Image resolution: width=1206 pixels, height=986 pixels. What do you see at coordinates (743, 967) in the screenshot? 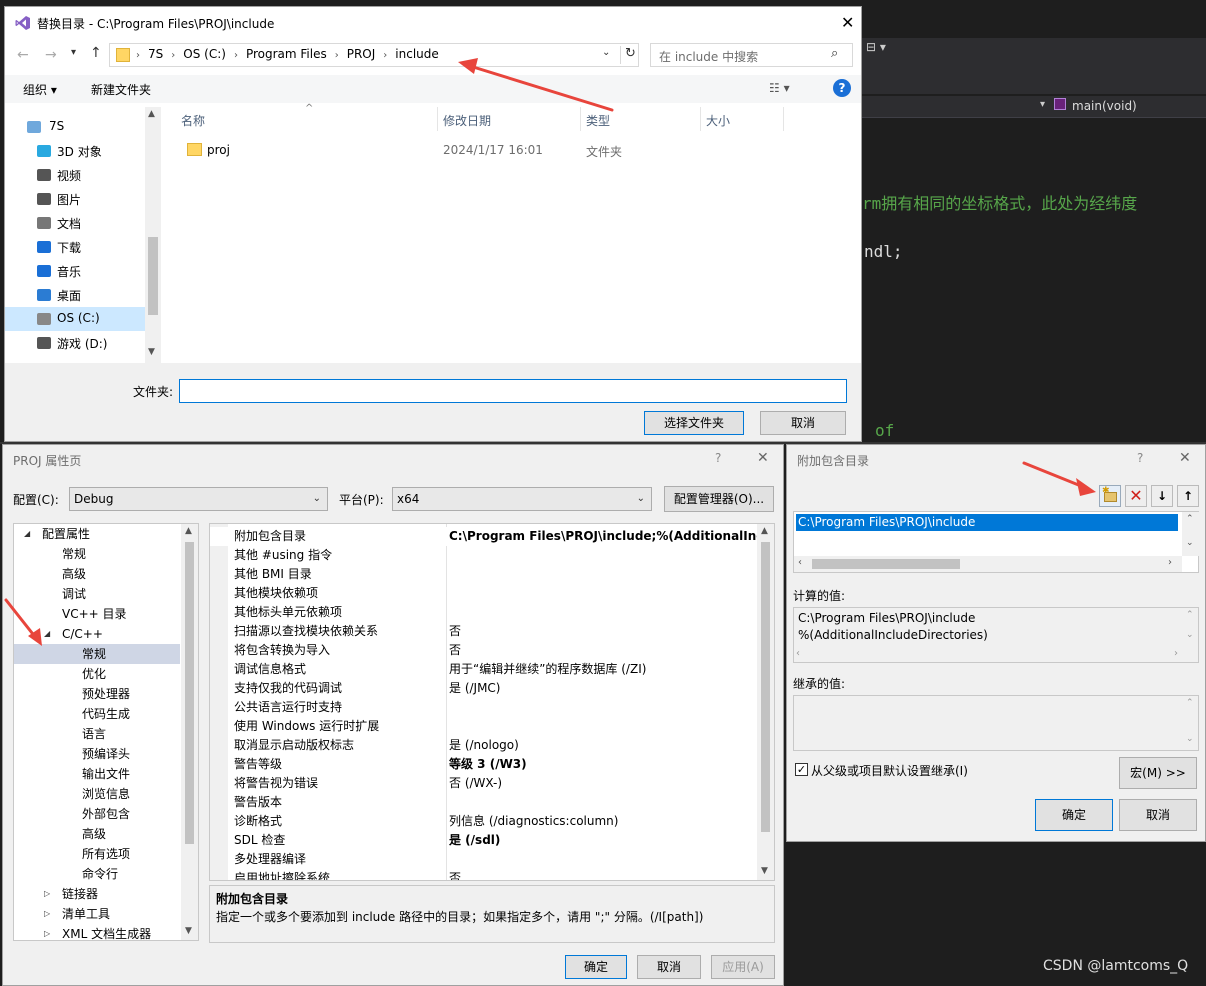
I see `apply-button: 应用(A)` at bounding box center [743, 967].